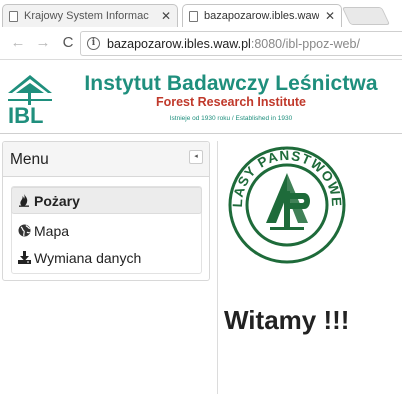 The width and height of the screenshot is (402, 394). Describe the element at coordinates (88, 257) in the screenshot. I see `menu-item-label: Wymiana danych` at that location.